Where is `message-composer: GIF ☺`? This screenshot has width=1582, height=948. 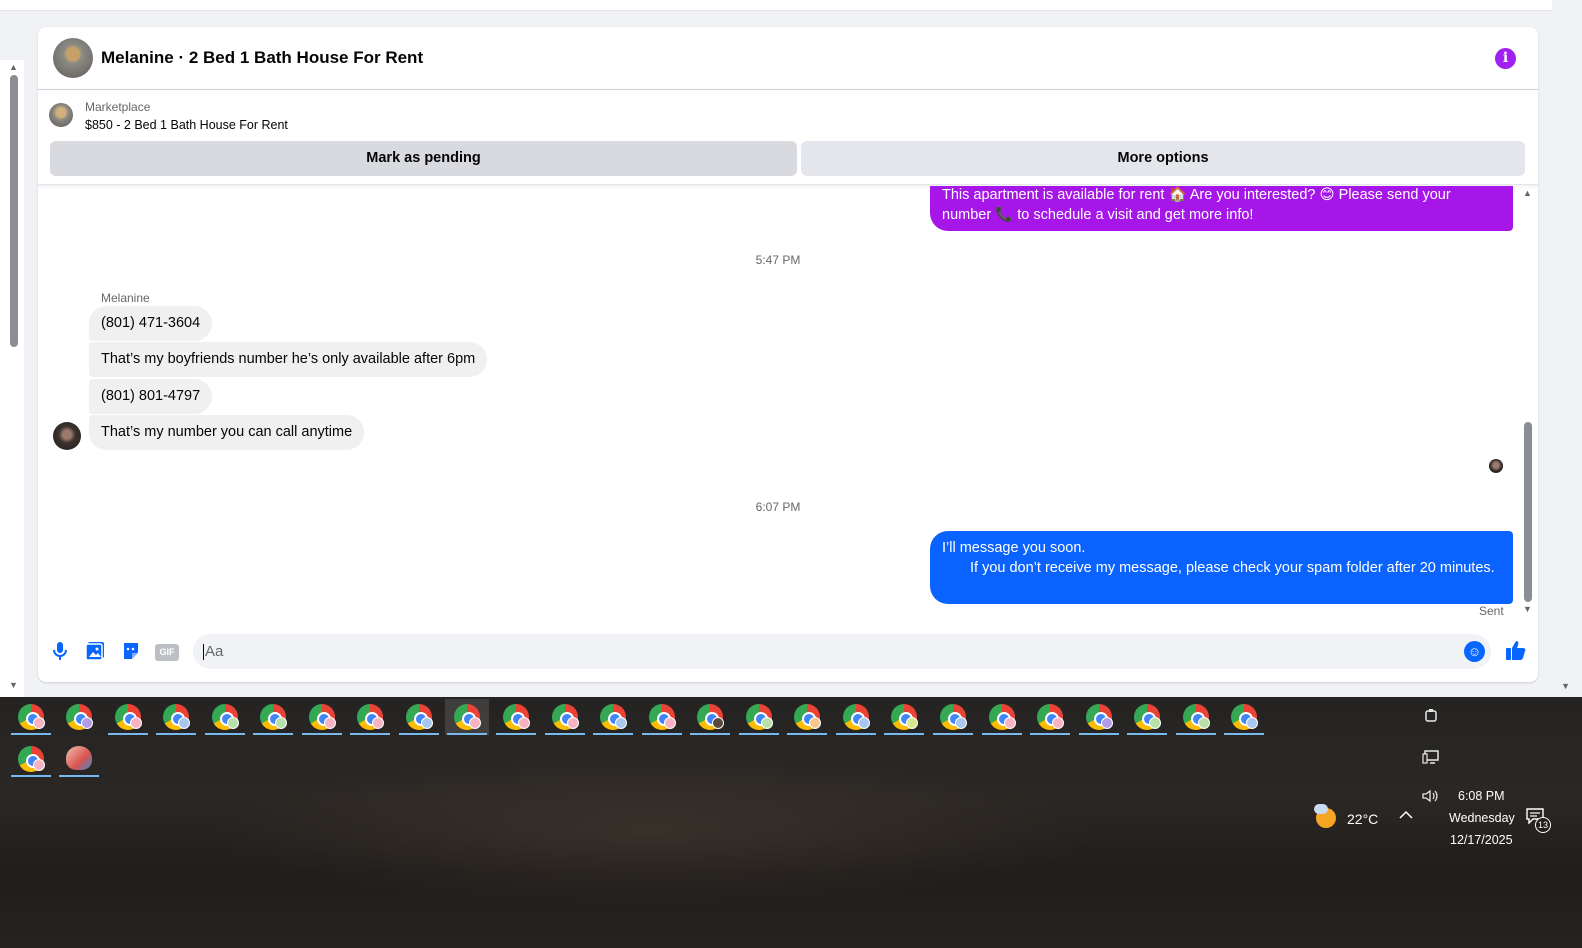 message-composer: GIF ☺ is located at coordinates (788, 654).